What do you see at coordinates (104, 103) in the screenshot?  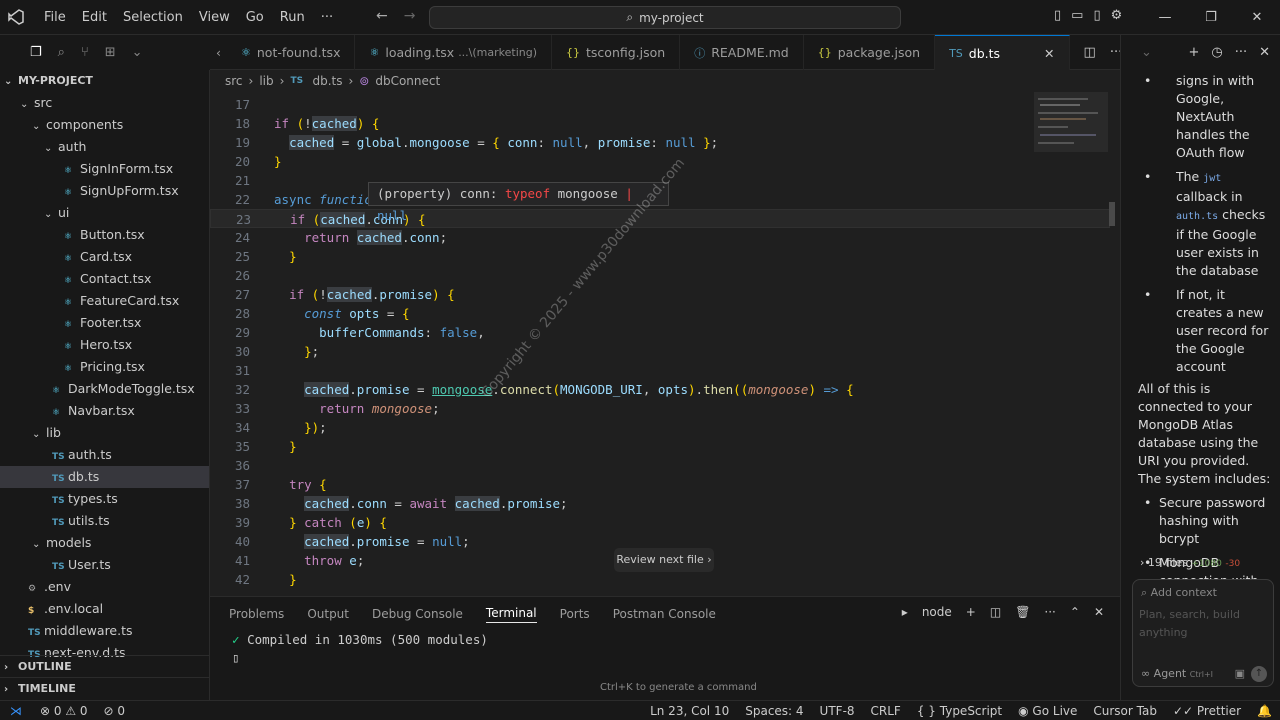 I see `folder-src: ⌄ src` at bounding box center [104, 103].